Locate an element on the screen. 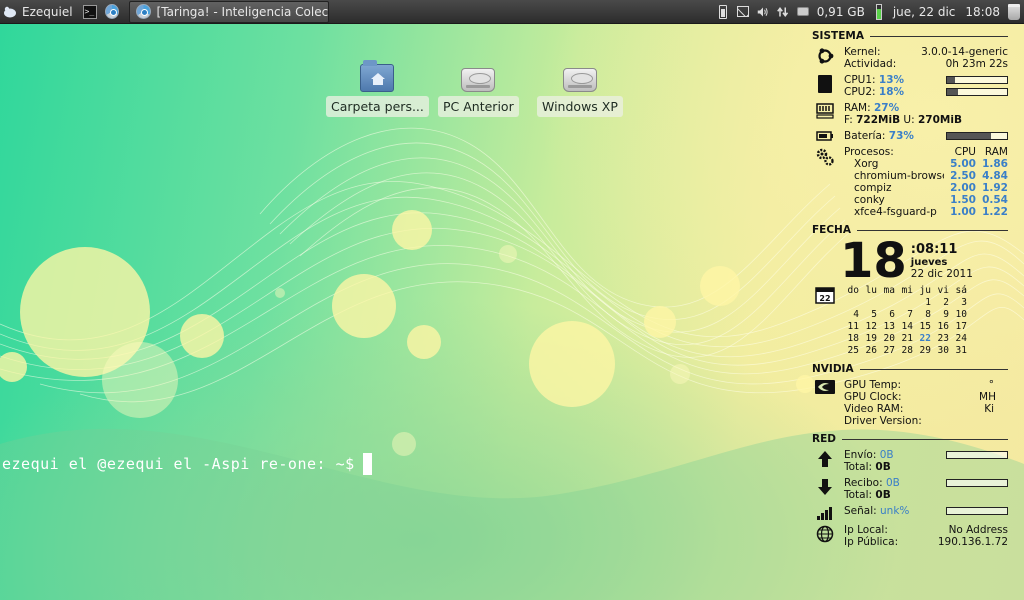  ram-label: RAM: is located at coordinates (857, 108).